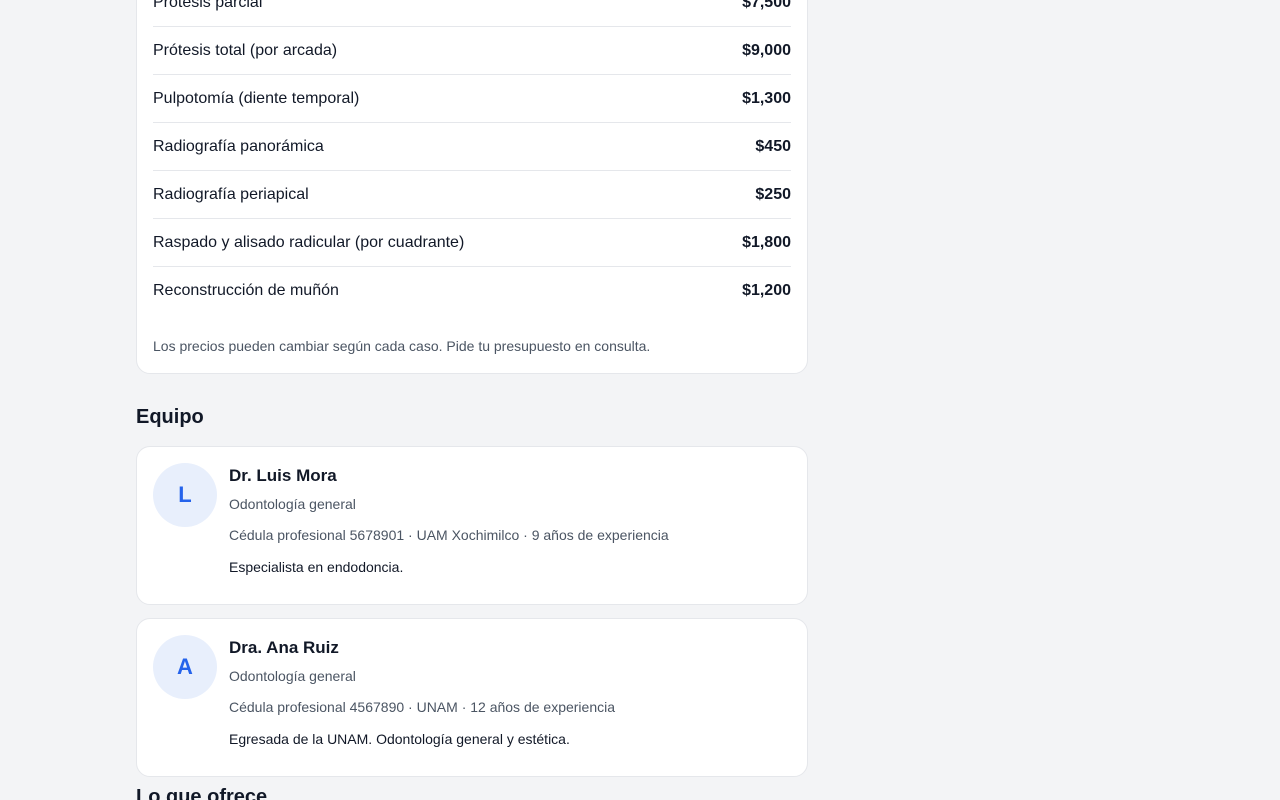 The height and width of the screenshot is (800, 1280). What do you see at coordinates (766, 242) in the screenshot?
I see `service-price: $1,800` at bounding box center [766, 242].